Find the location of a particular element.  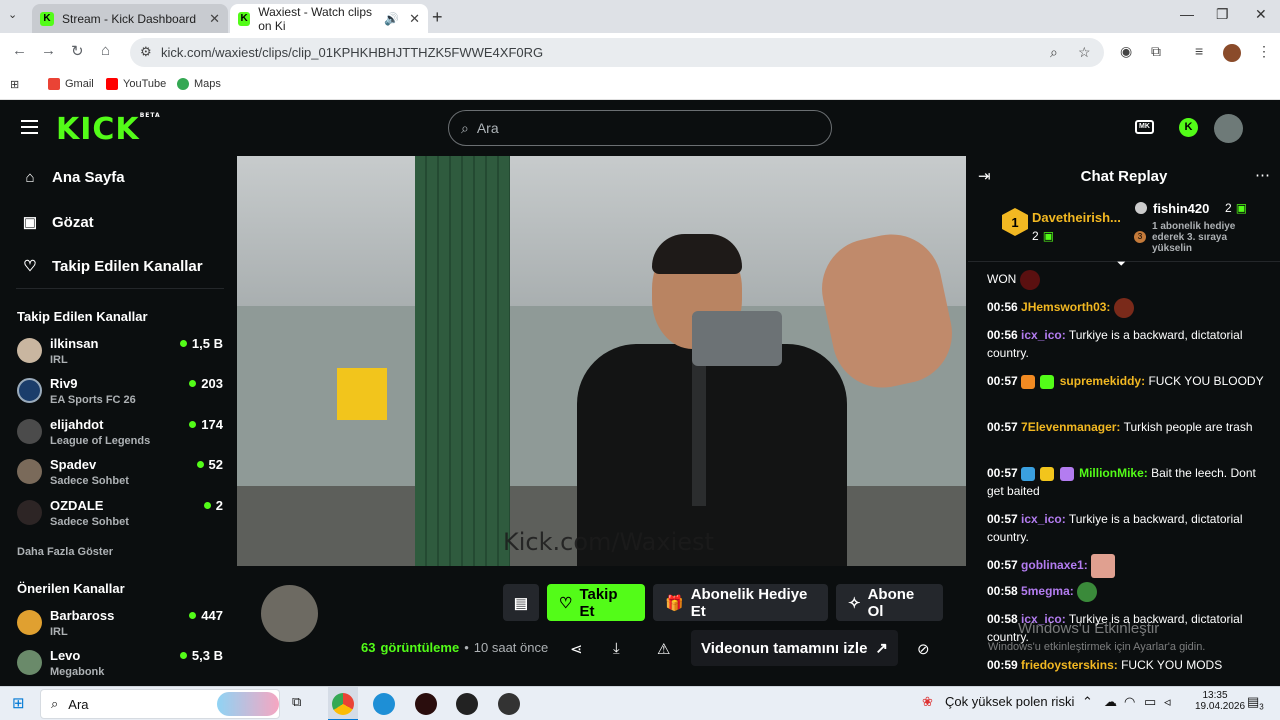

extensions-puzzle-icon: ⧉ is located at coordinates (1156, 51).